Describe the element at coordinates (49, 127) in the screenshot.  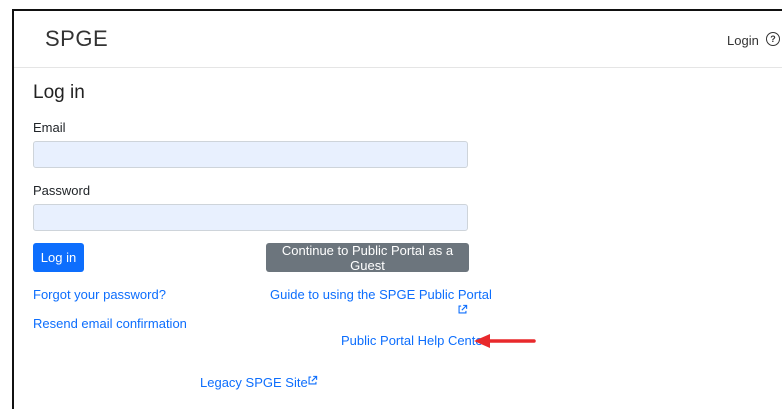
I see `email-label: Email` at that location.